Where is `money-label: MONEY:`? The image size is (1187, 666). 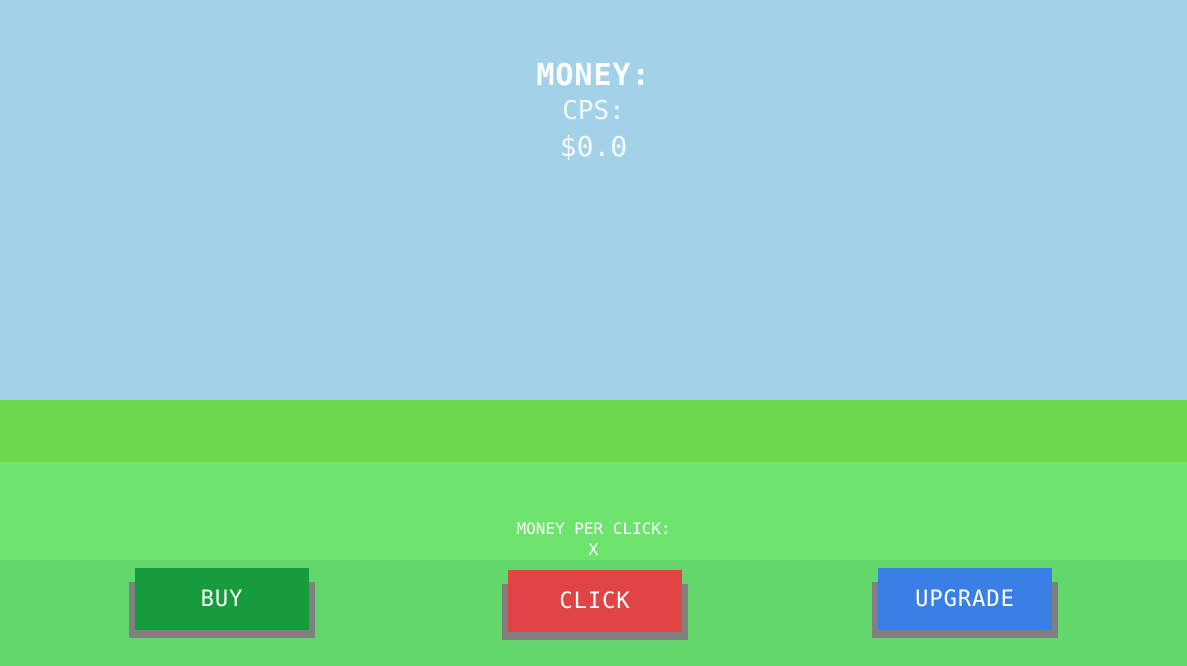 money-label: MONEY: is located at coordinates (593, 75).